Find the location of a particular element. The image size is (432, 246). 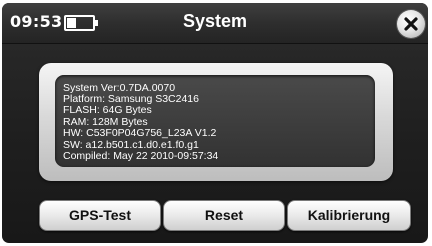

info-line-flash: FLASH: 64G Bytes is located at coordinates (107, 110).